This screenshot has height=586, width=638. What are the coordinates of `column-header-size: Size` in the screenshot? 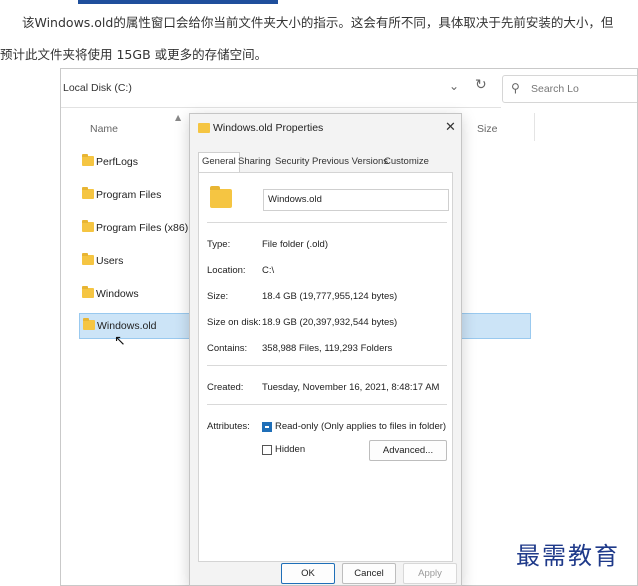 It's located at (487, 129).